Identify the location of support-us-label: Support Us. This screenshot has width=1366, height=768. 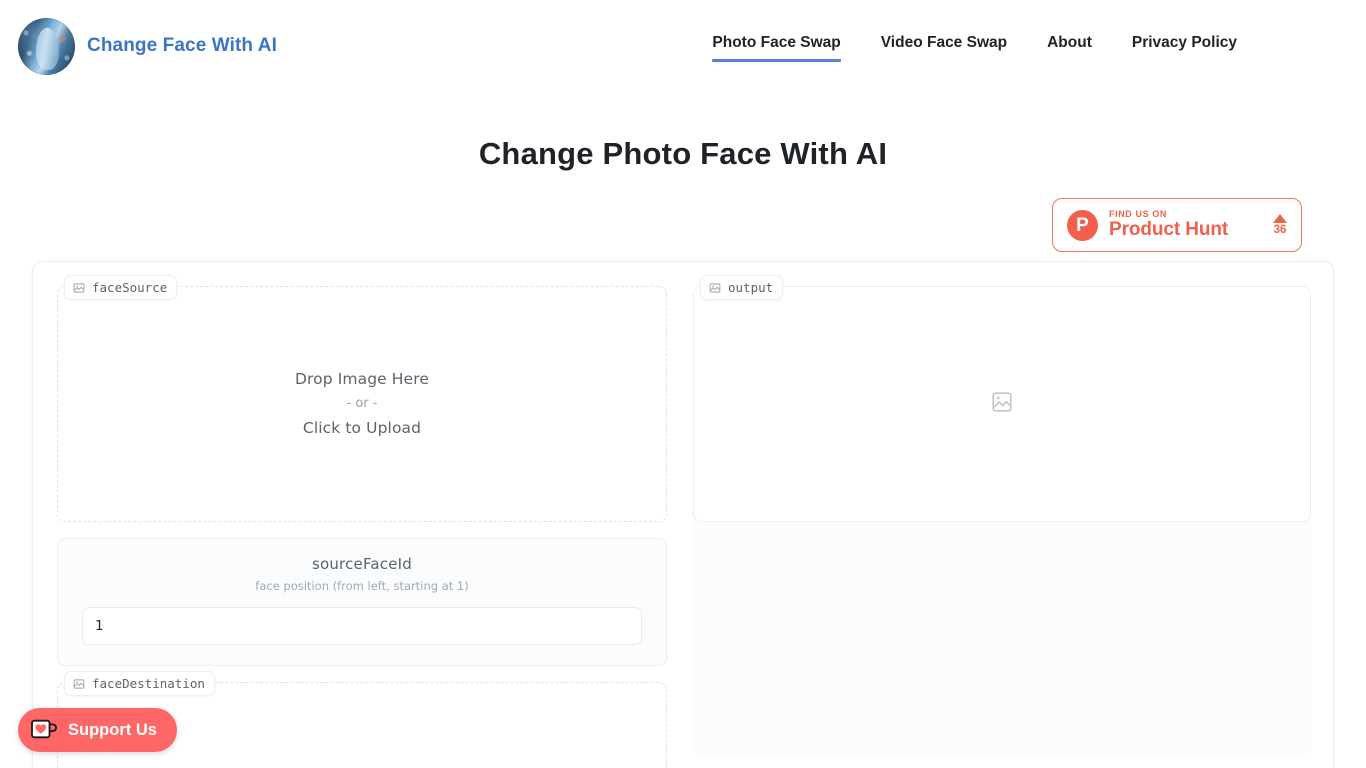
(112, 729).